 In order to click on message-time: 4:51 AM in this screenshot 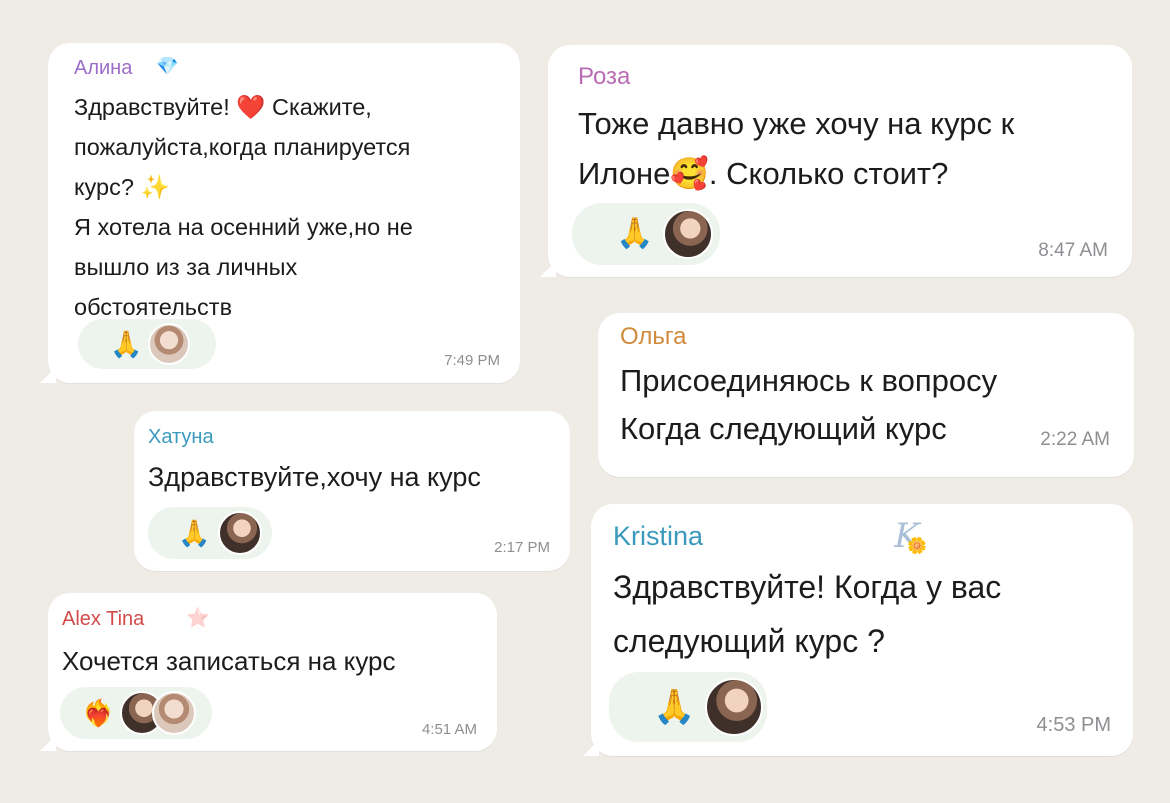, I will do `click(449, 729)`.